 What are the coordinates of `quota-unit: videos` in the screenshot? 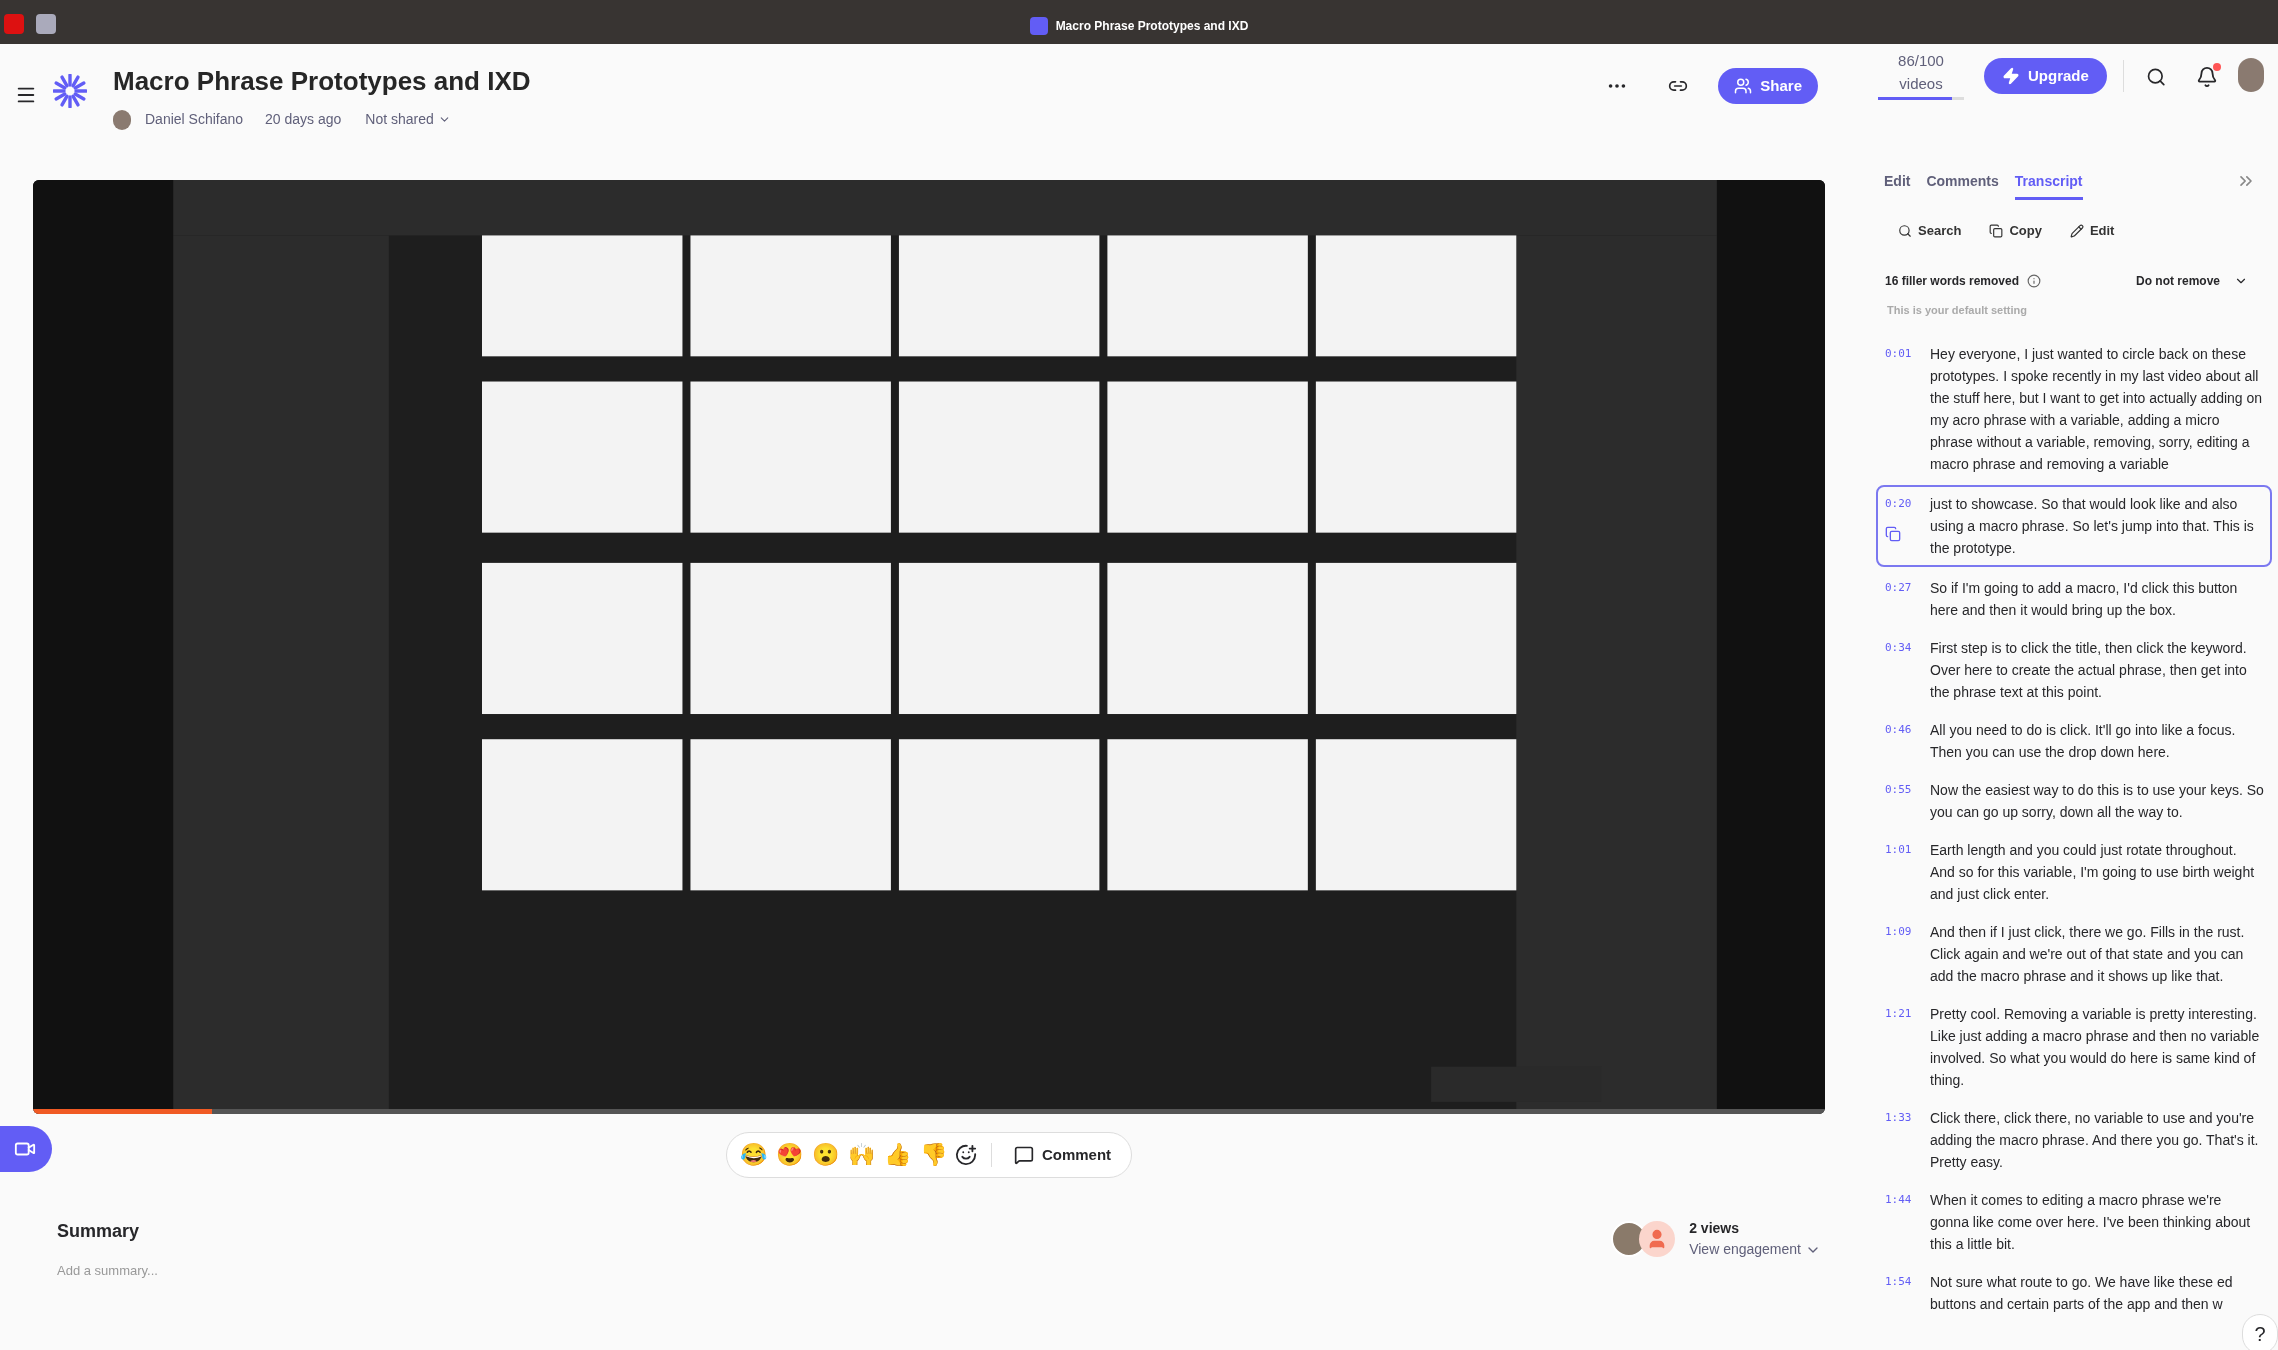 It's located at (1921, 83).